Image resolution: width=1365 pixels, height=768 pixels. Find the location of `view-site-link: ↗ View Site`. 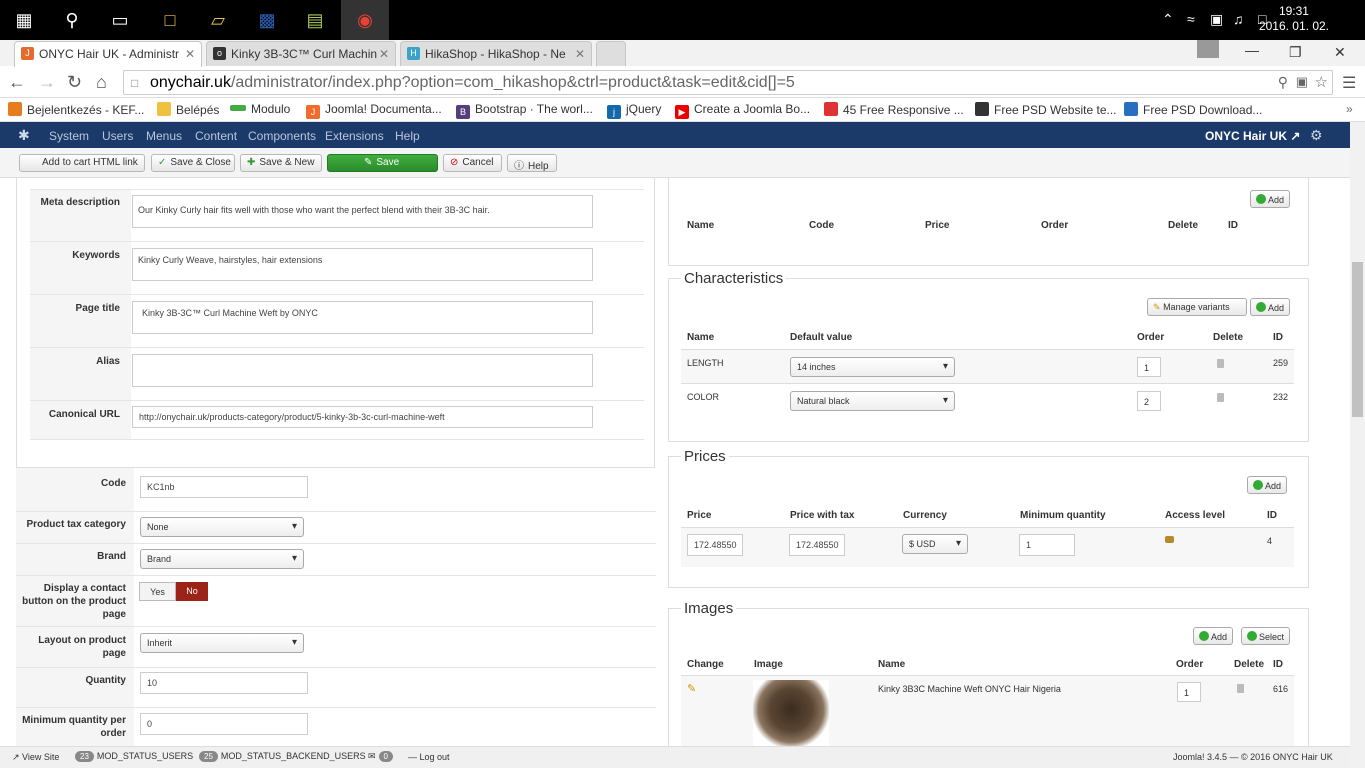

view-site-link: ↗ View Site is located at coordinates (35, 757).